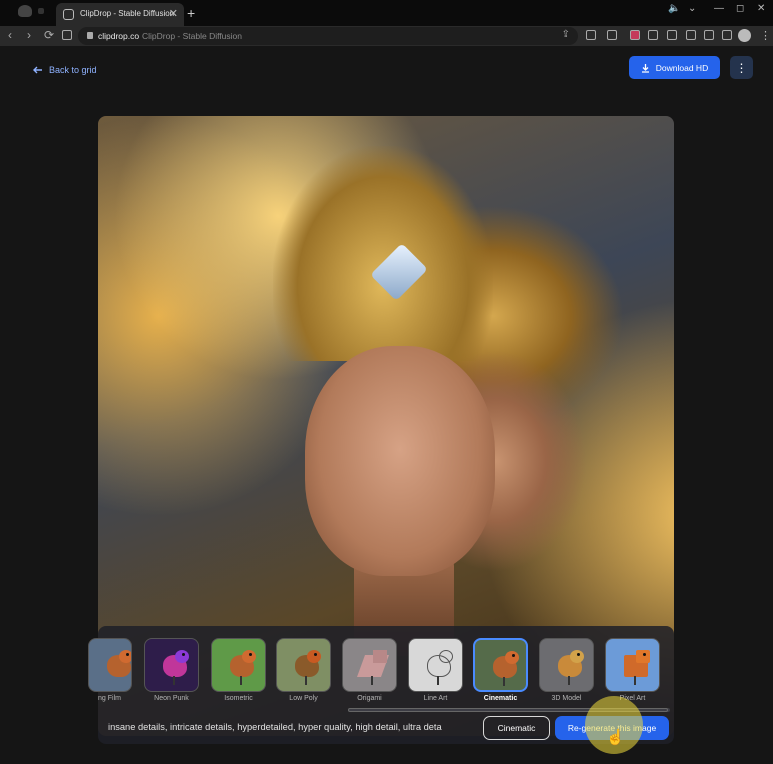  I want to click on download-hd-button: Download HD, so click(674, 67).